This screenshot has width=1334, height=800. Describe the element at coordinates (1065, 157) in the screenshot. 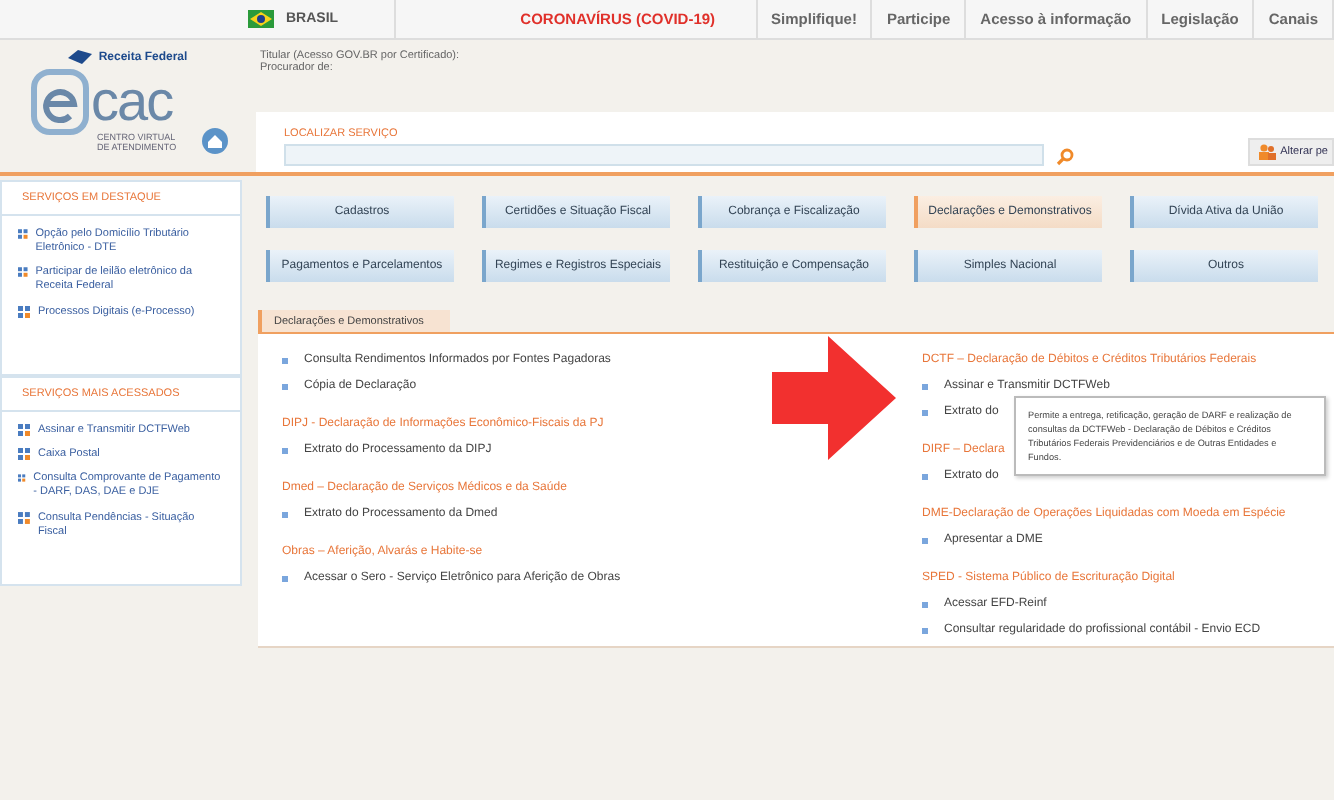

I see `search-icon` at that location.